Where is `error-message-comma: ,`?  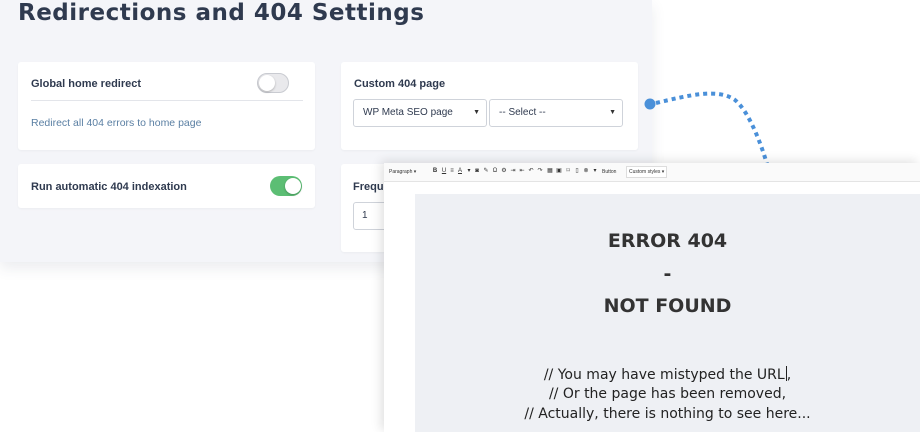
error-message-comma: , is located at coordinates (789, 375).